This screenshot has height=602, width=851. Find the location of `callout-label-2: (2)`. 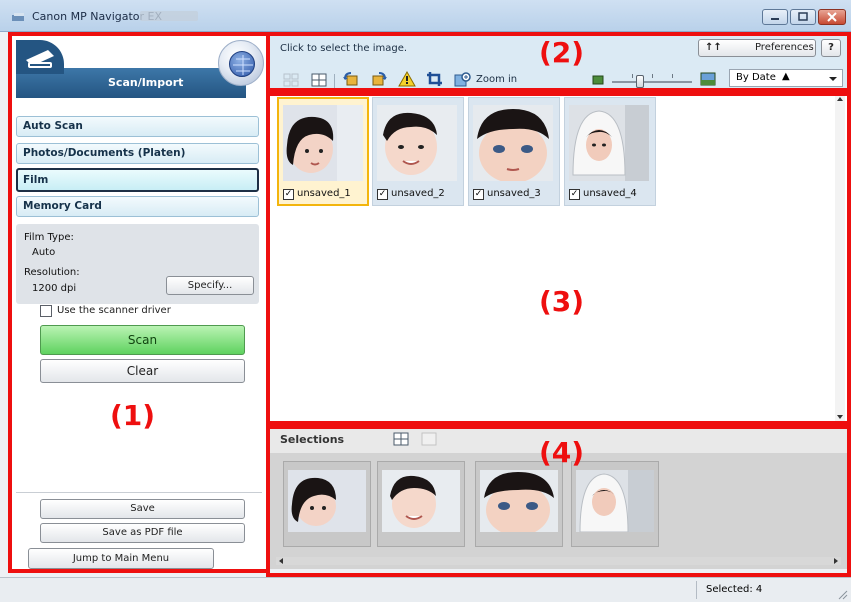

callout-label-2: (2) is located at coordinates (562, 52).